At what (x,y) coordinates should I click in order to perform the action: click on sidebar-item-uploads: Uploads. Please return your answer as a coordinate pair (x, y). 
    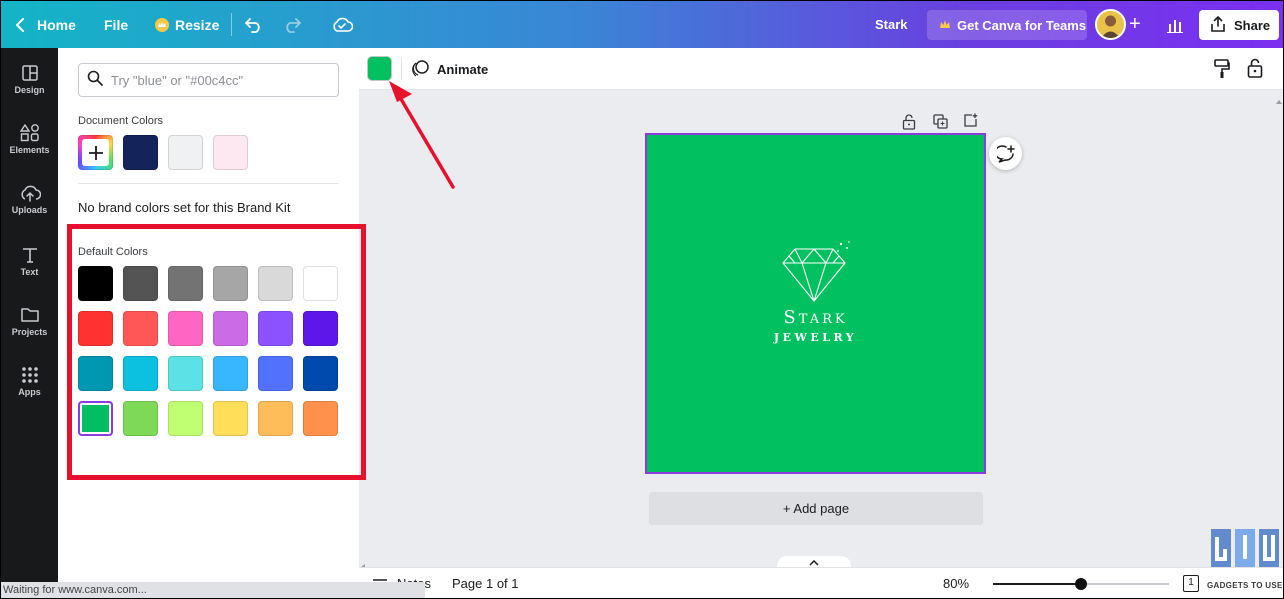
    Looking at the image, I should click on (29, 214).